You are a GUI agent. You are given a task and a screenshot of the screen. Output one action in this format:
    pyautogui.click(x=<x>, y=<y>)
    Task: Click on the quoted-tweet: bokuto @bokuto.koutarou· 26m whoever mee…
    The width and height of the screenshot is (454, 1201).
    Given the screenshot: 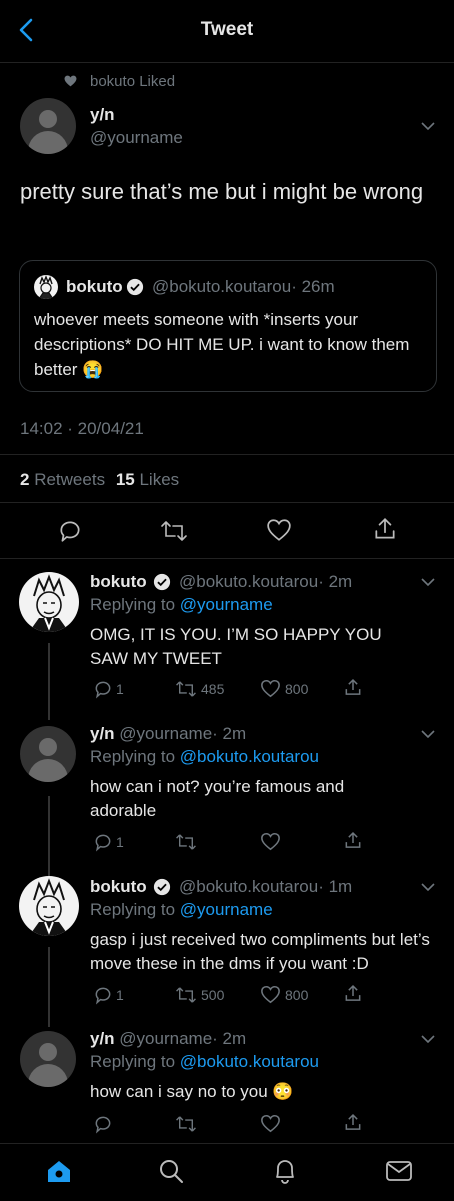 What is the action you would take?
    pyautogui.click(x=228, y=326)
    